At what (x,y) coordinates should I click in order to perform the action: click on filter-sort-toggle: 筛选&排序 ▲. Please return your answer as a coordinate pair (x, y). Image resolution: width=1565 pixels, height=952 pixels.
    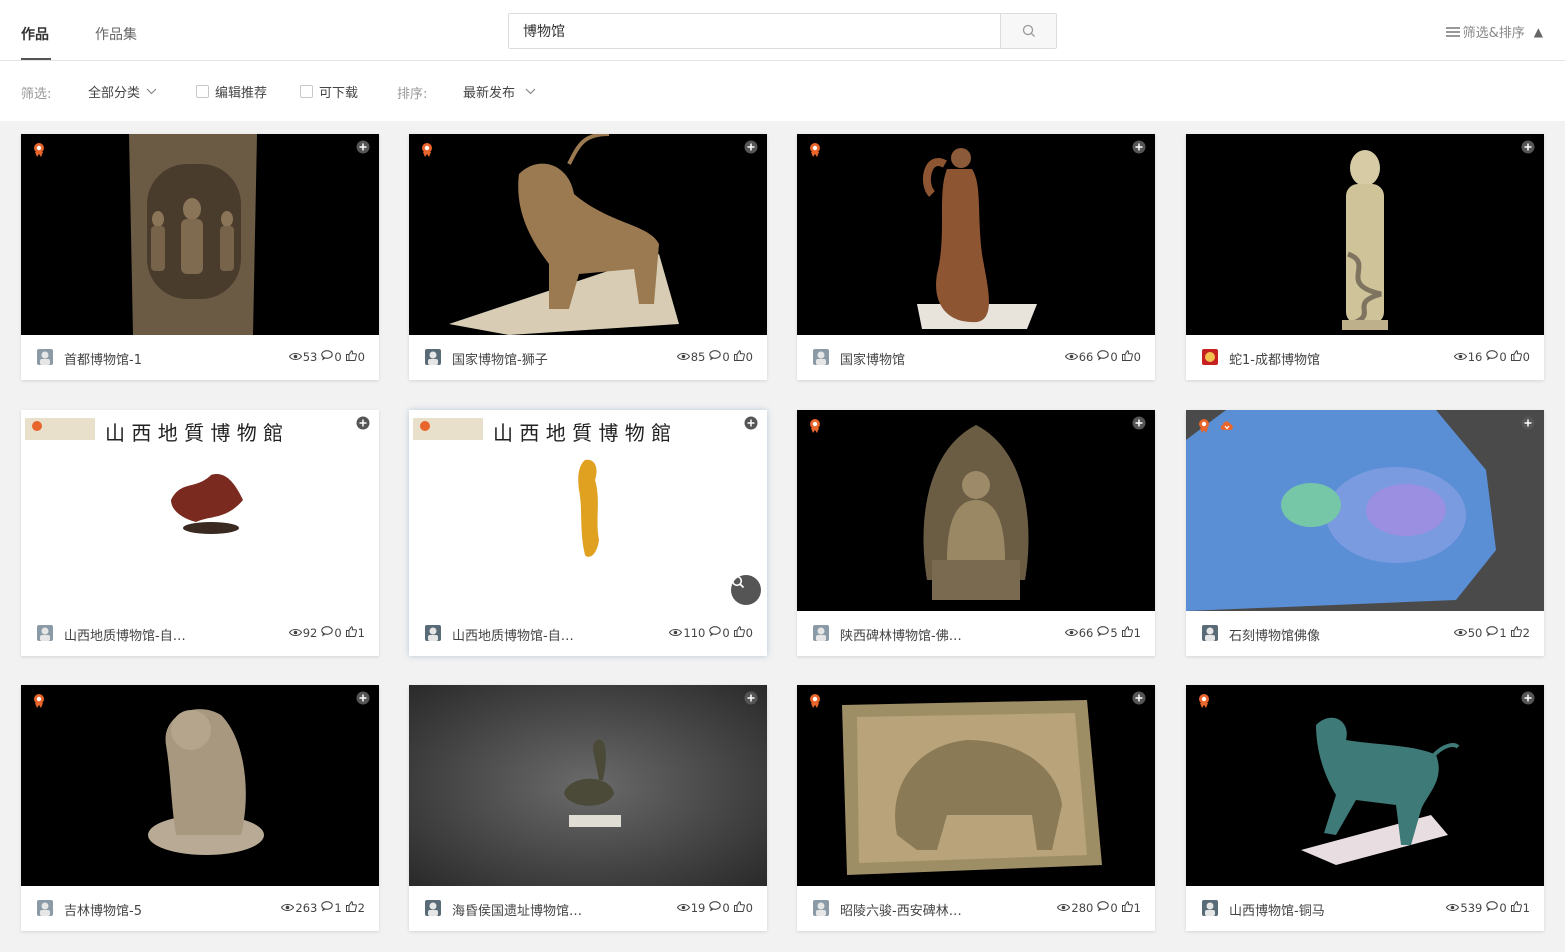
    Looking at the image, I should click on (1494, 31).